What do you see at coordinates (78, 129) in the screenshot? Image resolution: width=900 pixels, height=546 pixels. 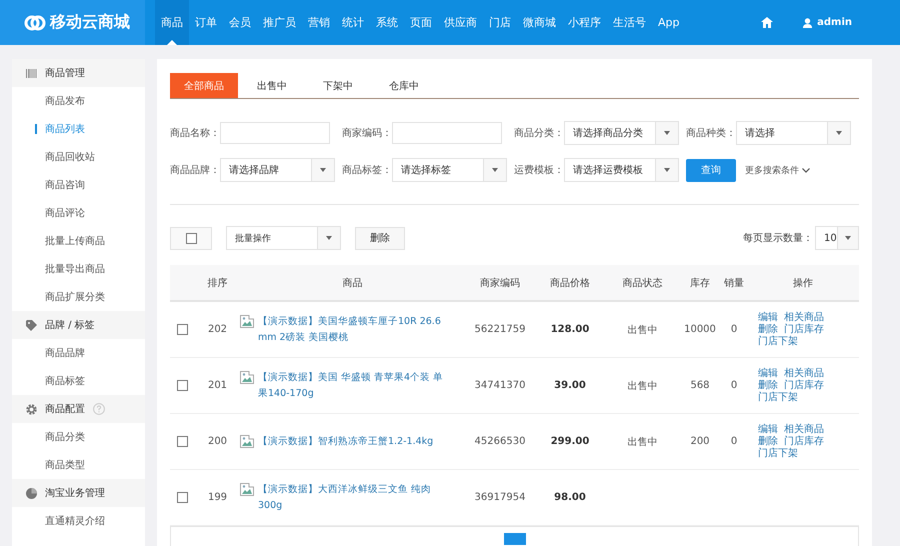 I see `sidebar-item: 商品列表` at bounding box center [78, 129].